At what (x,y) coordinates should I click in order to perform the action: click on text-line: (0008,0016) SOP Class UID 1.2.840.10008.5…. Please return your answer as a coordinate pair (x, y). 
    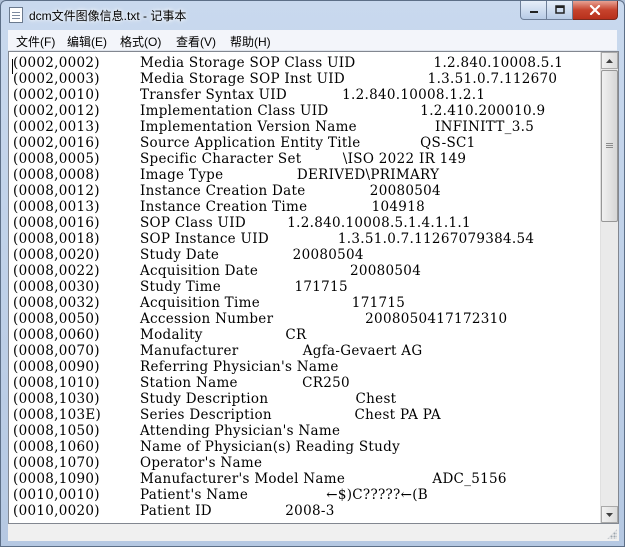
    Looking at the image, I should click on (306, 223).